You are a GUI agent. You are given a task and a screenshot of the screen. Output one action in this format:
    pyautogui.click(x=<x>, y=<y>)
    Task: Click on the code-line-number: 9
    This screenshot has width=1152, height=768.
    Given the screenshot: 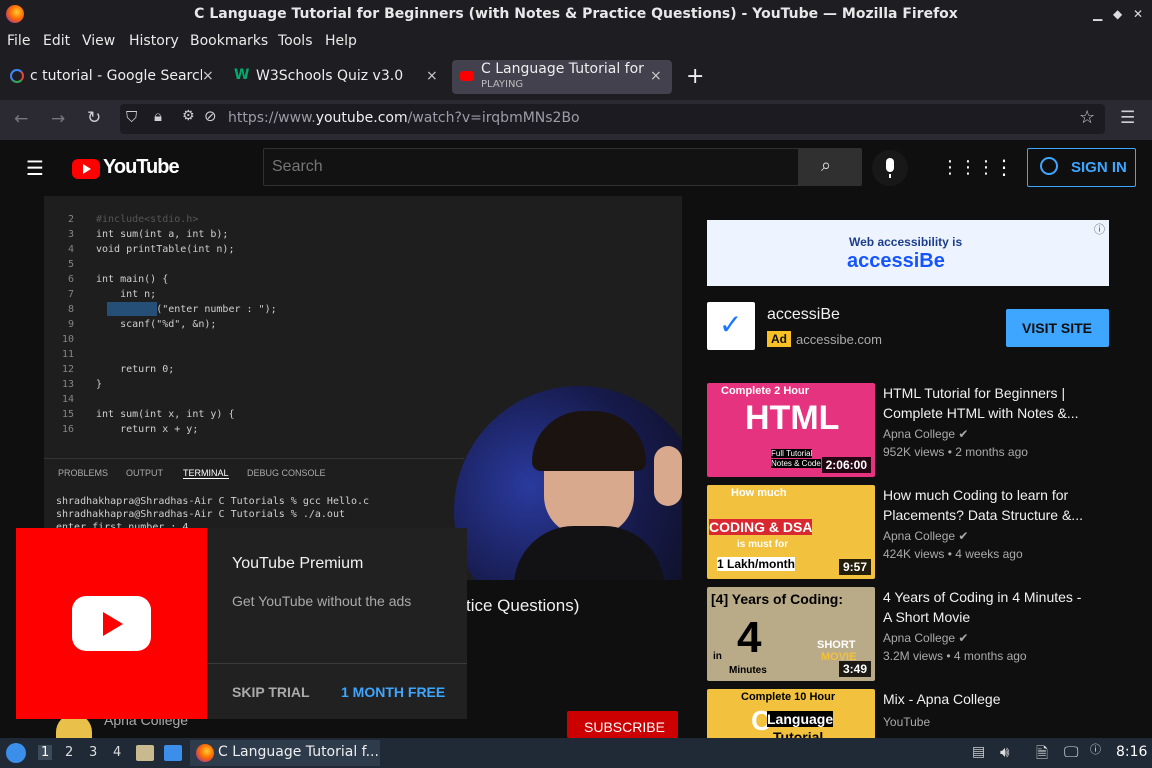 What is the action you would take?
    pyautogui.click(x=70, y=324)
    